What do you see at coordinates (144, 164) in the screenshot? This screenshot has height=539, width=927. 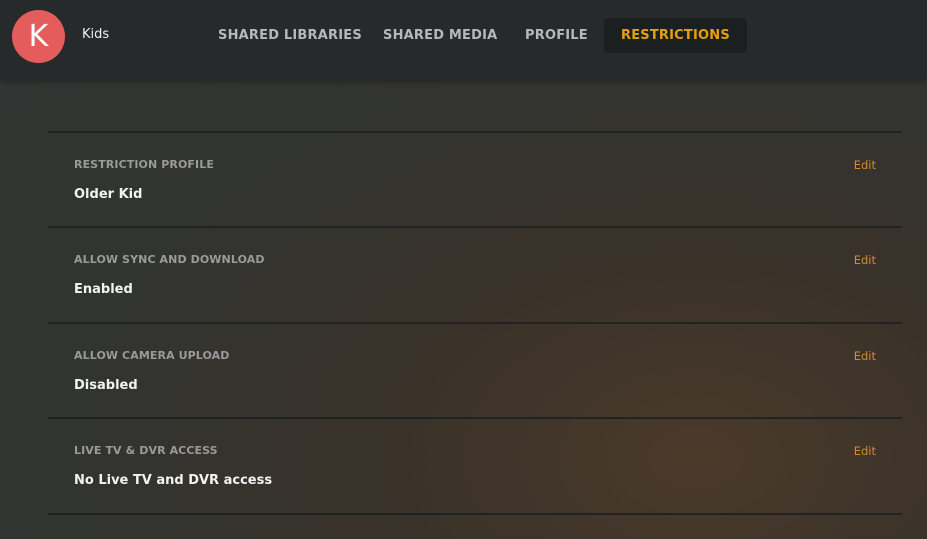 I see `section-label: RESTRICTION PROFILE` at bounding box center [144, 164].